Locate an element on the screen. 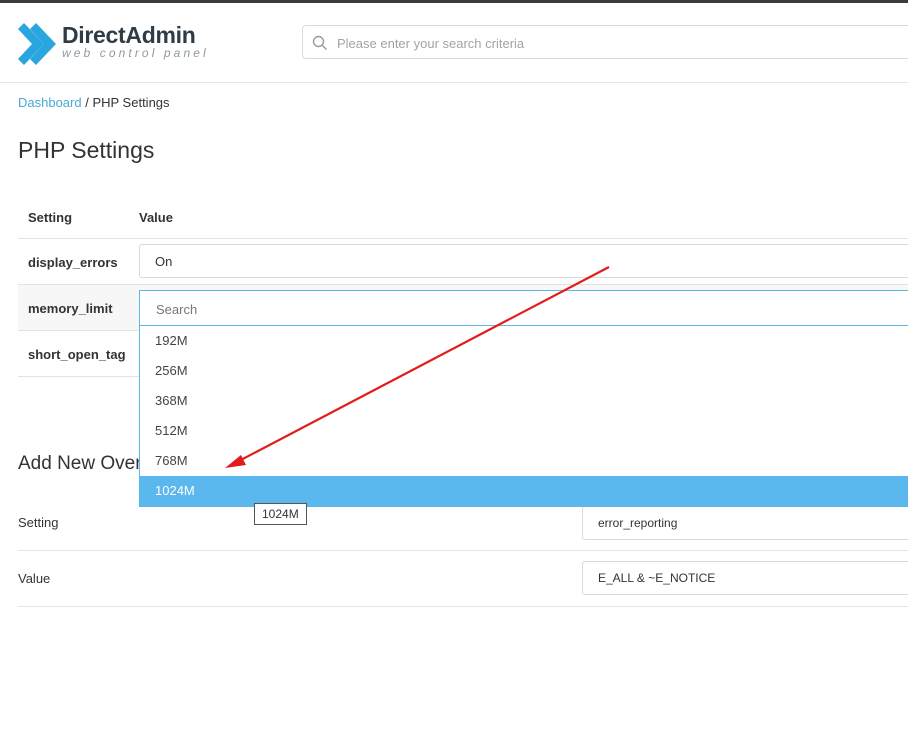 This screenshot has height=747, width=908. override-value-input: E_ALL & ~E_NOTICE is located at coordinates (745, 578).